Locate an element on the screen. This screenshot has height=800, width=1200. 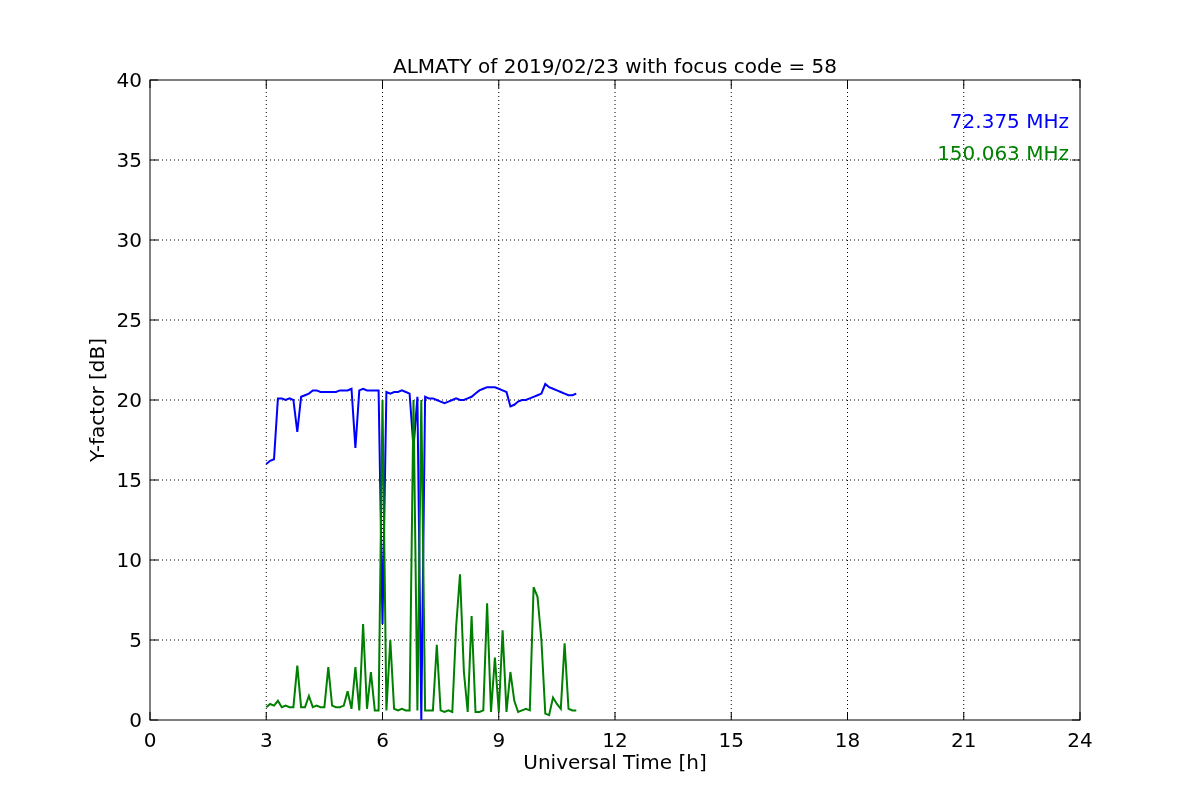
y-tick-label: 35 is located at coordinates (129, 160).